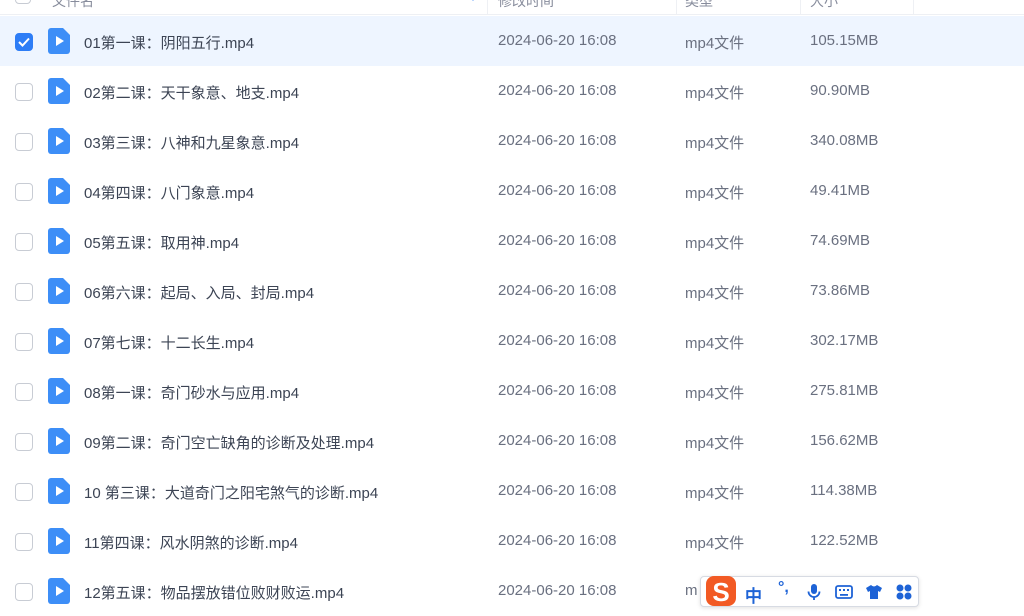 This screenshot has height=616, width=1024. I want to click on column-header-name: 文件名, so click(73, 7).